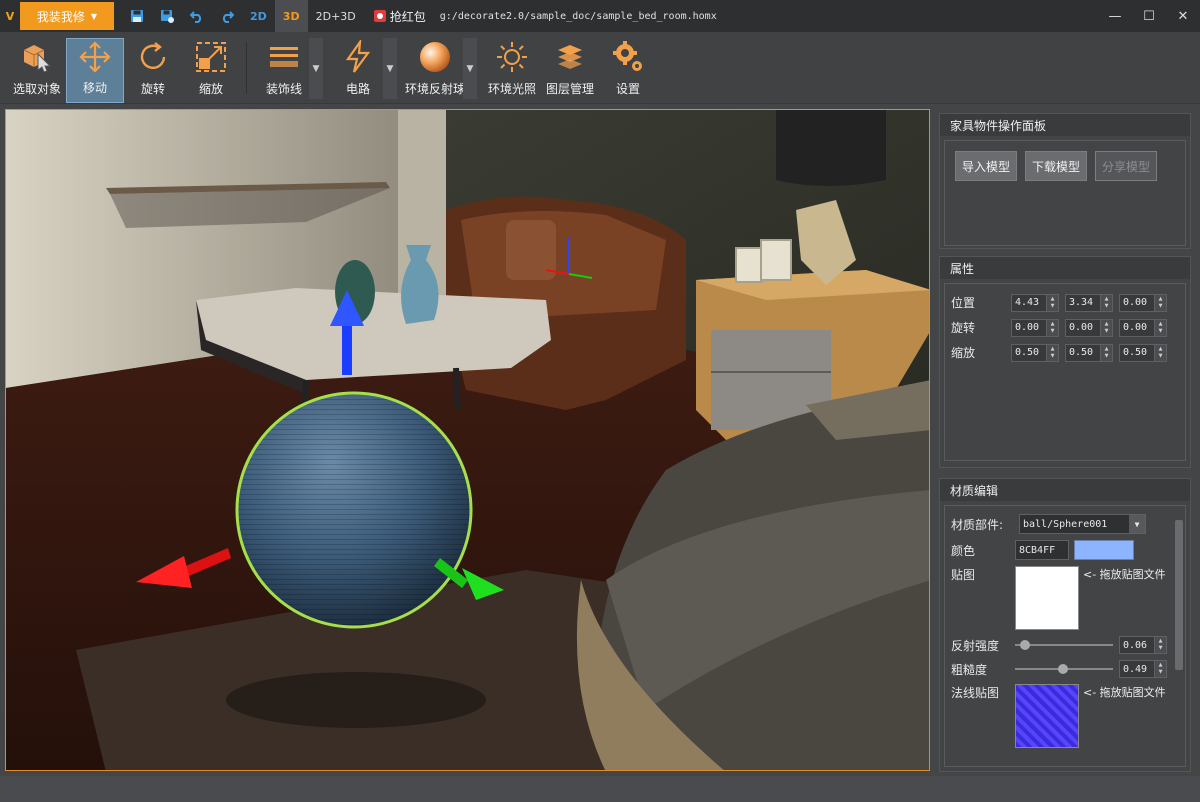 The width and height of the screenshot is (1200, 802). Describe the element at coordinates (1056, 166) in the screenshot. I see `download-model-button: 下载模型` at that location.